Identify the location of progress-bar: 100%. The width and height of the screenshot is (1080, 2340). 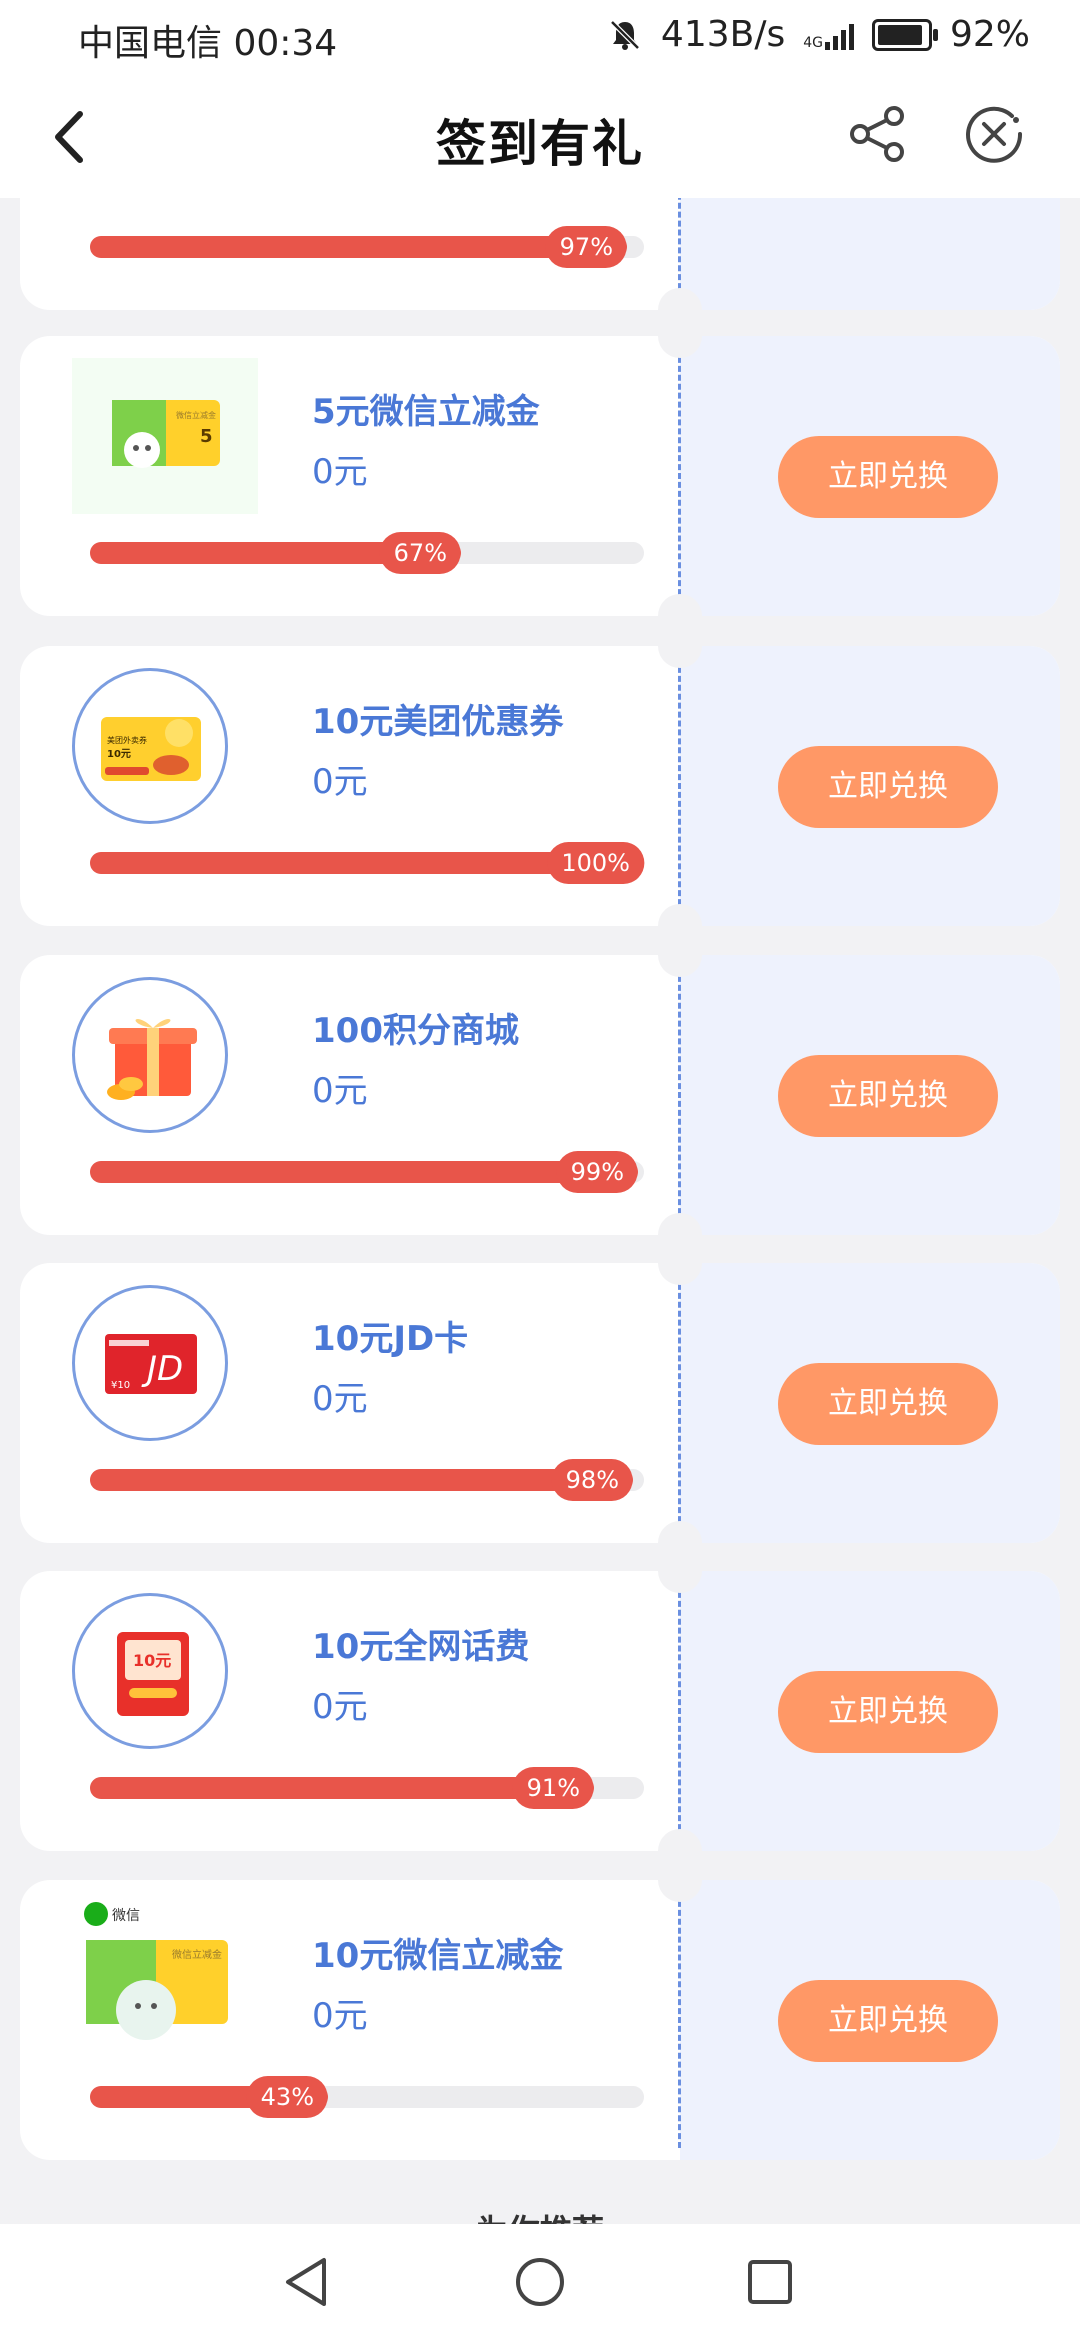
(367, 863).